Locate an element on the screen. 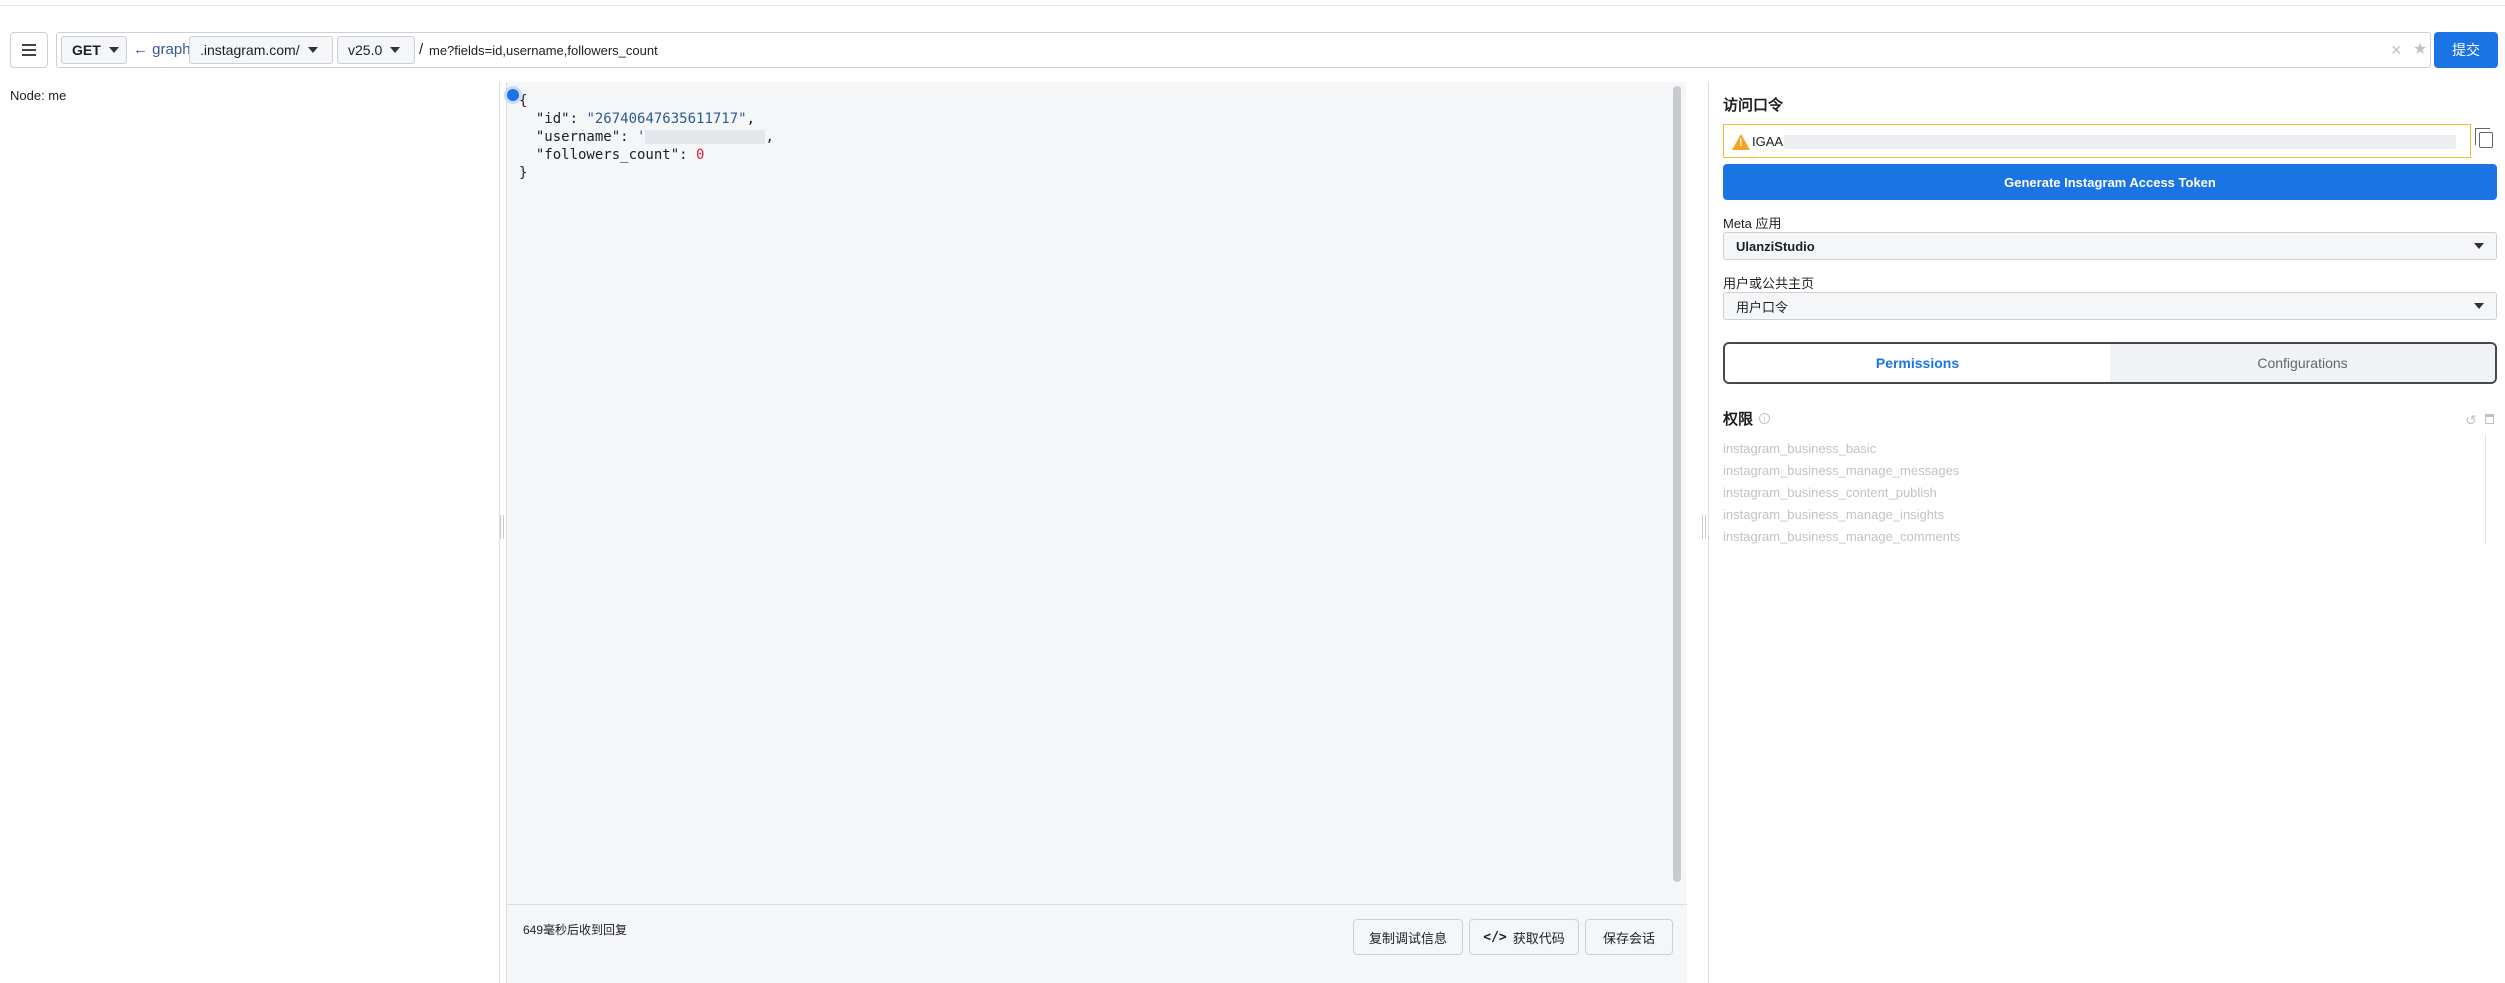 The width and height of the screenshot is (2505, 983). url-bar: GET ← graph. .instagram.com/ v25.0 / × ★ is located at coordinates (1243, 50).